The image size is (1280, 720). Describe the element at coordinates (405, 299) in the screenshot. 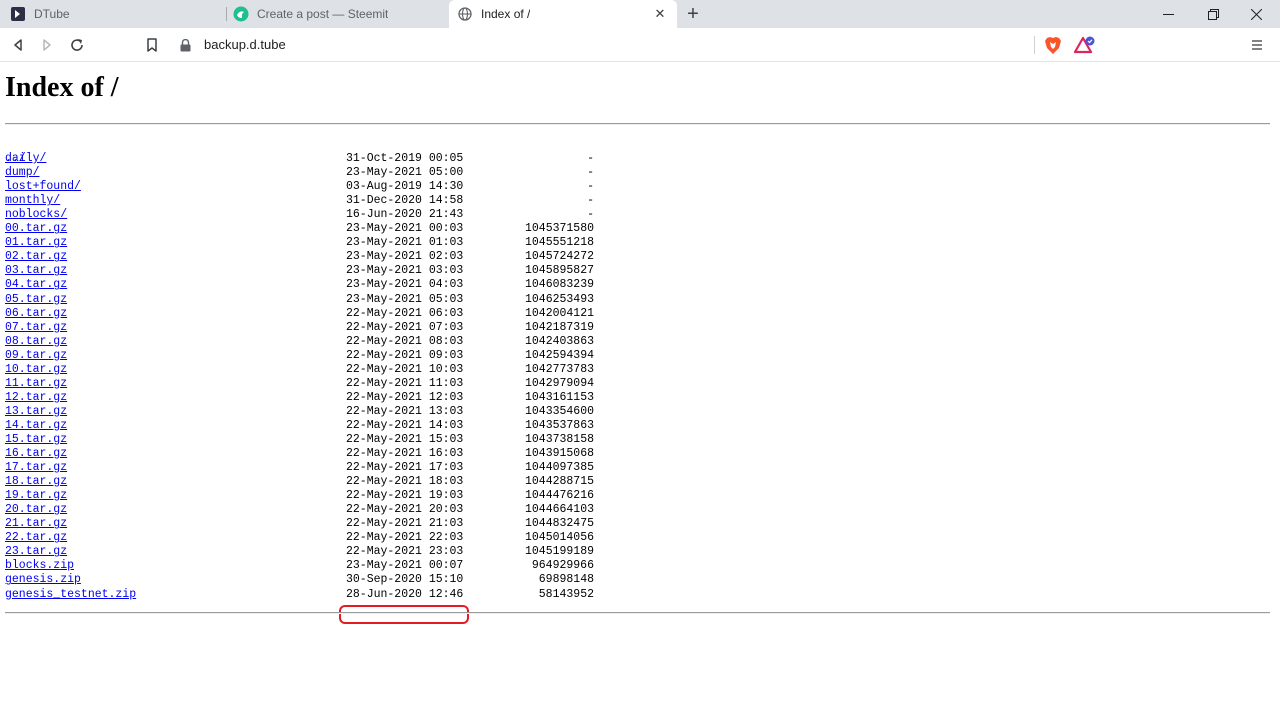

I see `modified-date: 23-May-2021 05:03` at that location.